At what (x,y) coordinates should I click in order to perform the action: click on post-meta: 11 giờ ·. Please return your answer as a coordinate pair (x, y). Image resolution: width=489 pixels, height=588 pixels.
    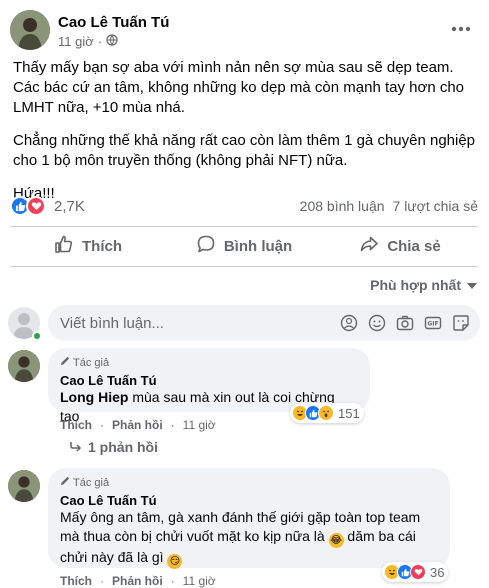
    Looking at the image, I should click on (88, 41).